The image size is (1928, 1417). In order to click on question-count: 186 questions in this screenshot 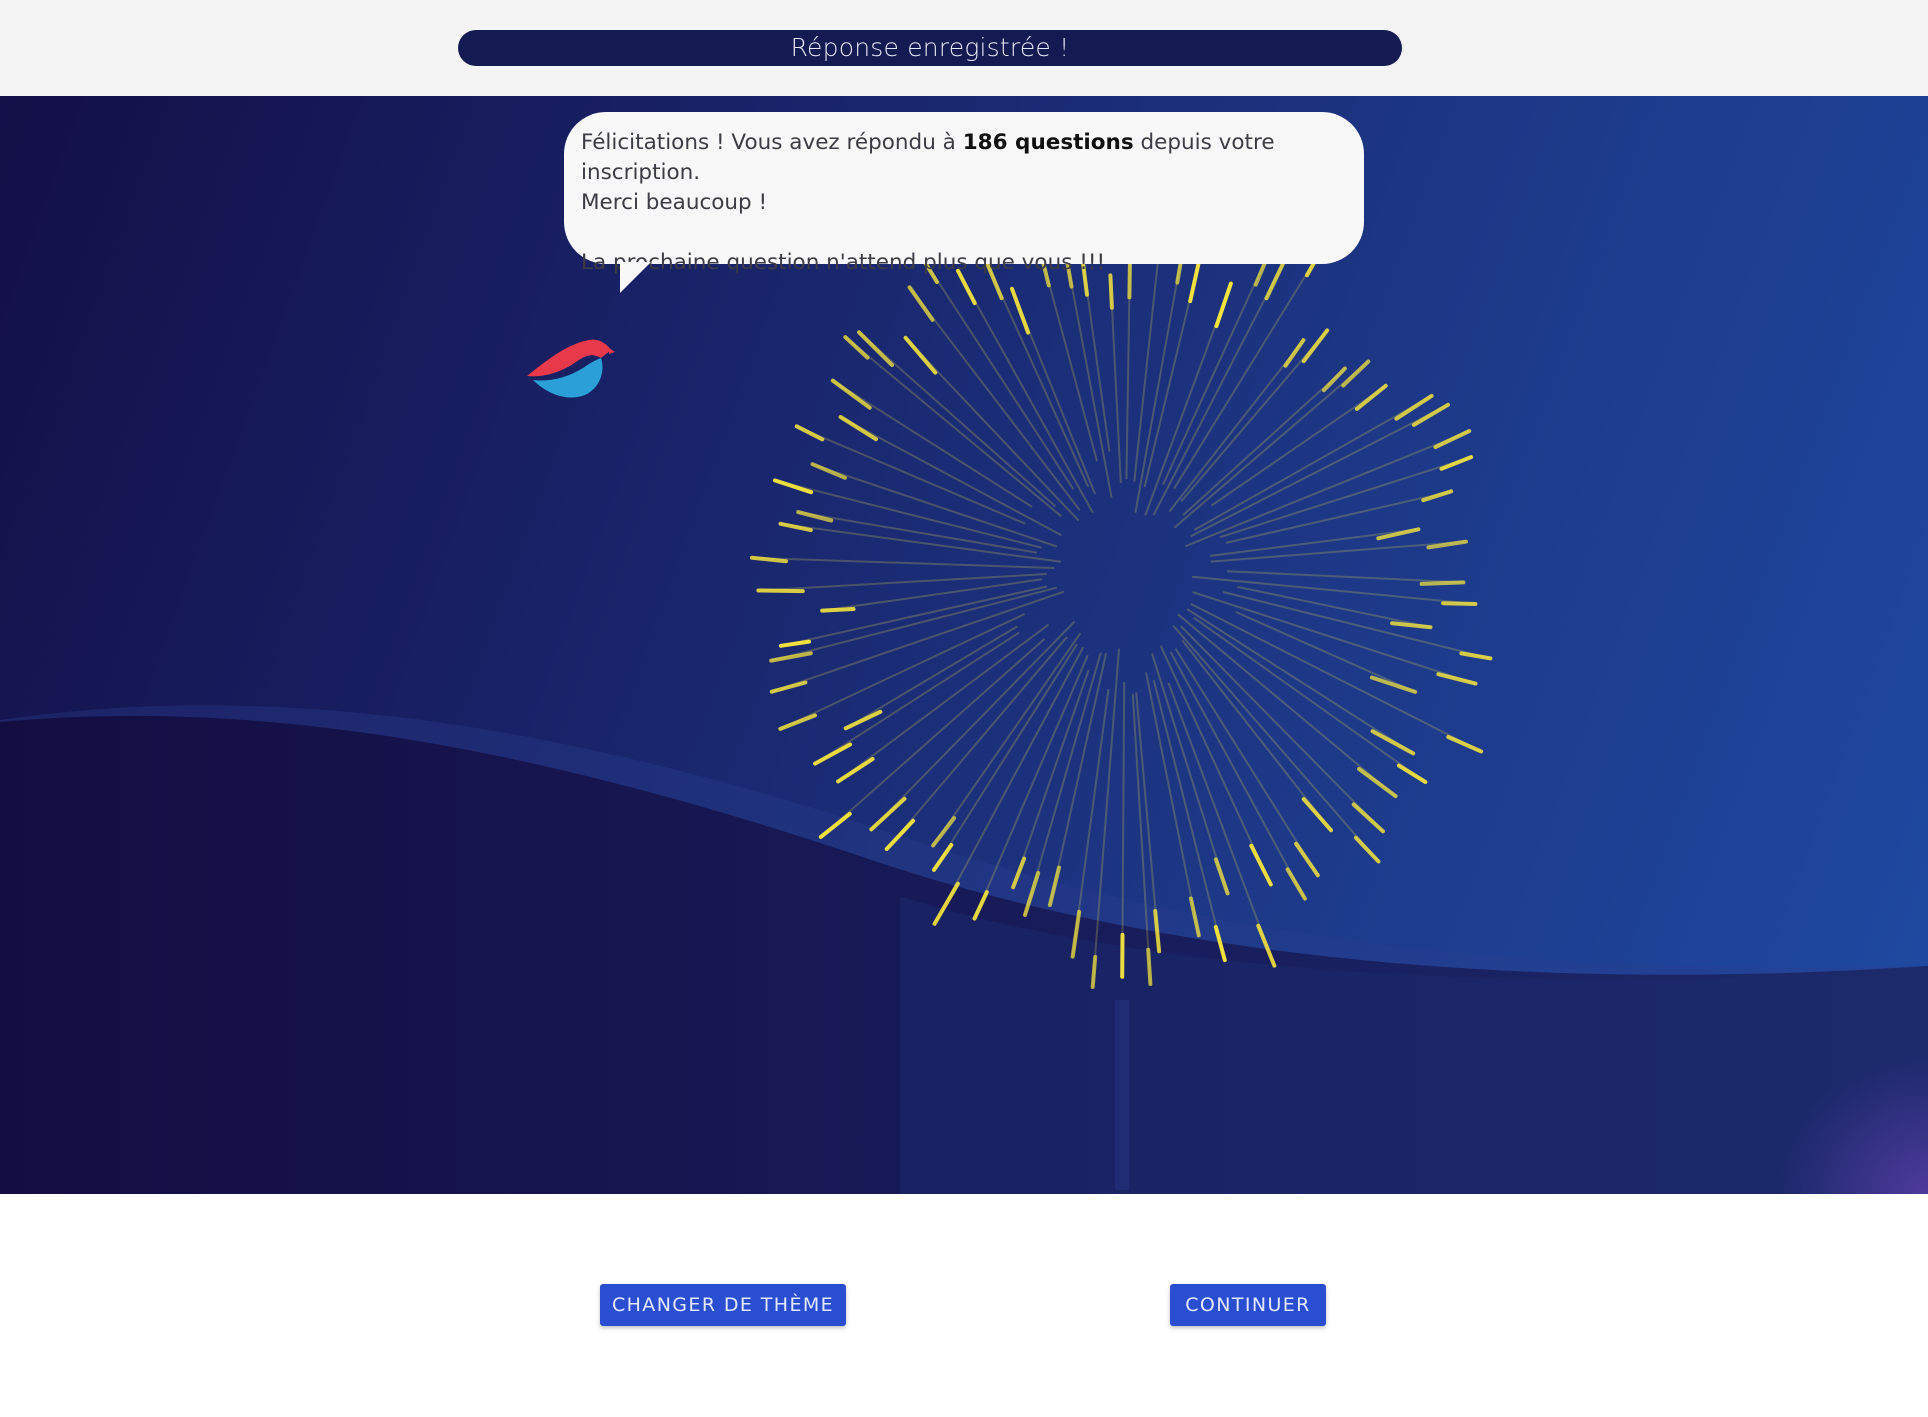, I will do `click(1048, 142)`.